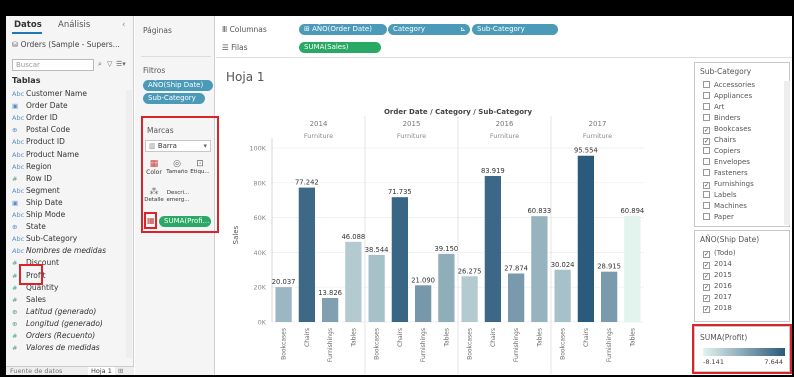 This screenshot has width=794, height=377. What do you see at coordinates (37, 203) in the screenshot?
I see `field-item: ▣ Ship Date` at bounding box center [37, 203].